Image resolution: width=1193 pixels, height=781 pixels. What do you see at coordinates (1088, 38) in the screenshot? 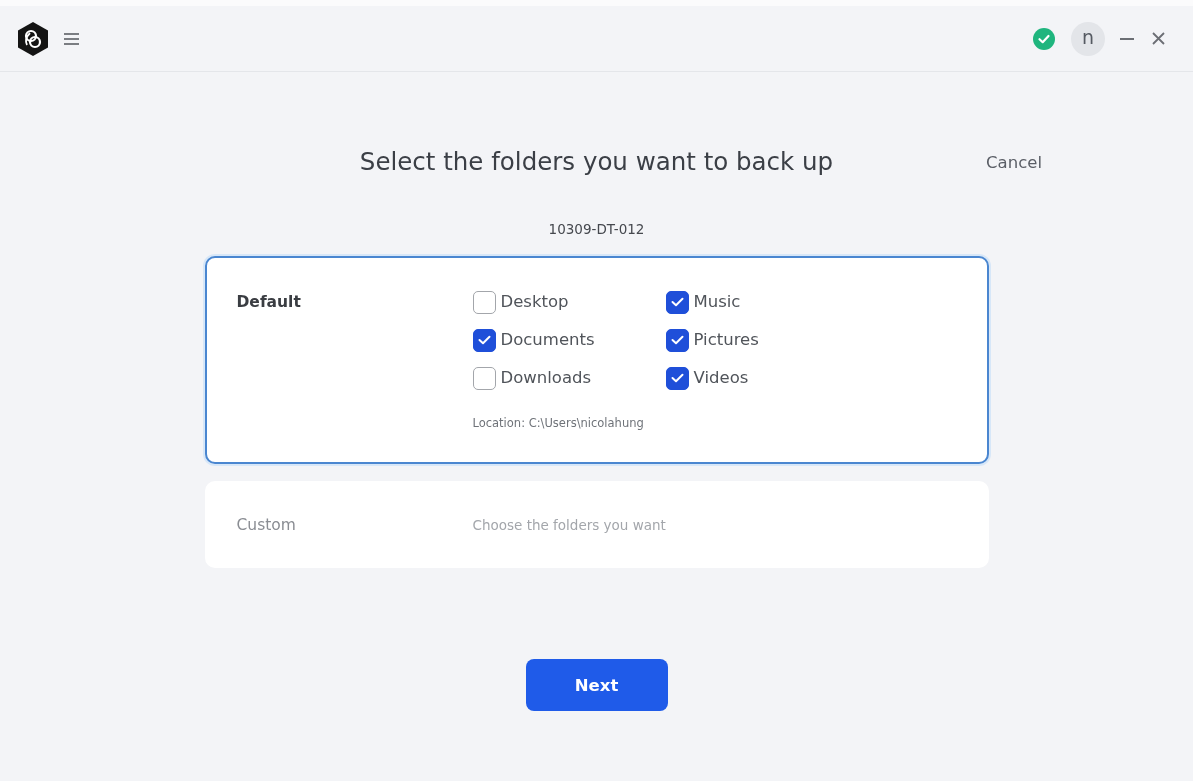
I see `avatar-button: n` at bounding box center [1088, 38].